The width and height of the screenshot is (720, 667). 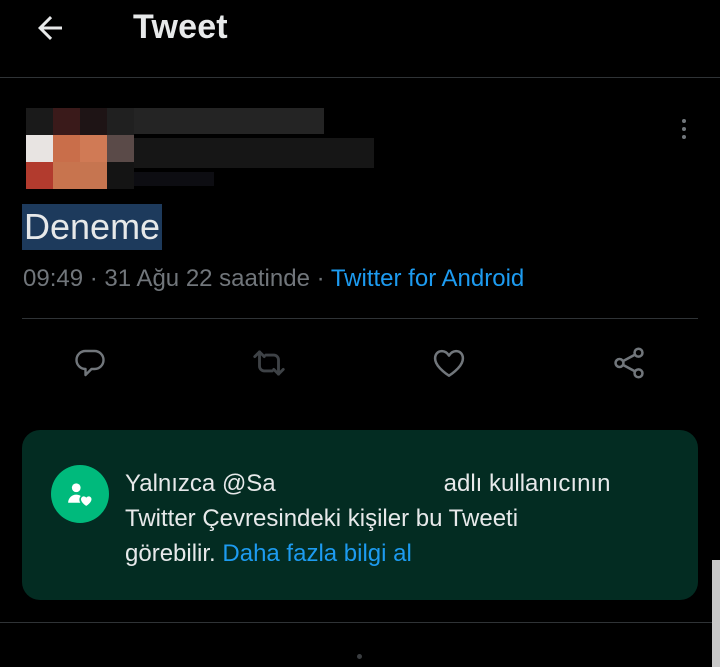 I want to click on people-heart-icon, so click(x=80, y=494).